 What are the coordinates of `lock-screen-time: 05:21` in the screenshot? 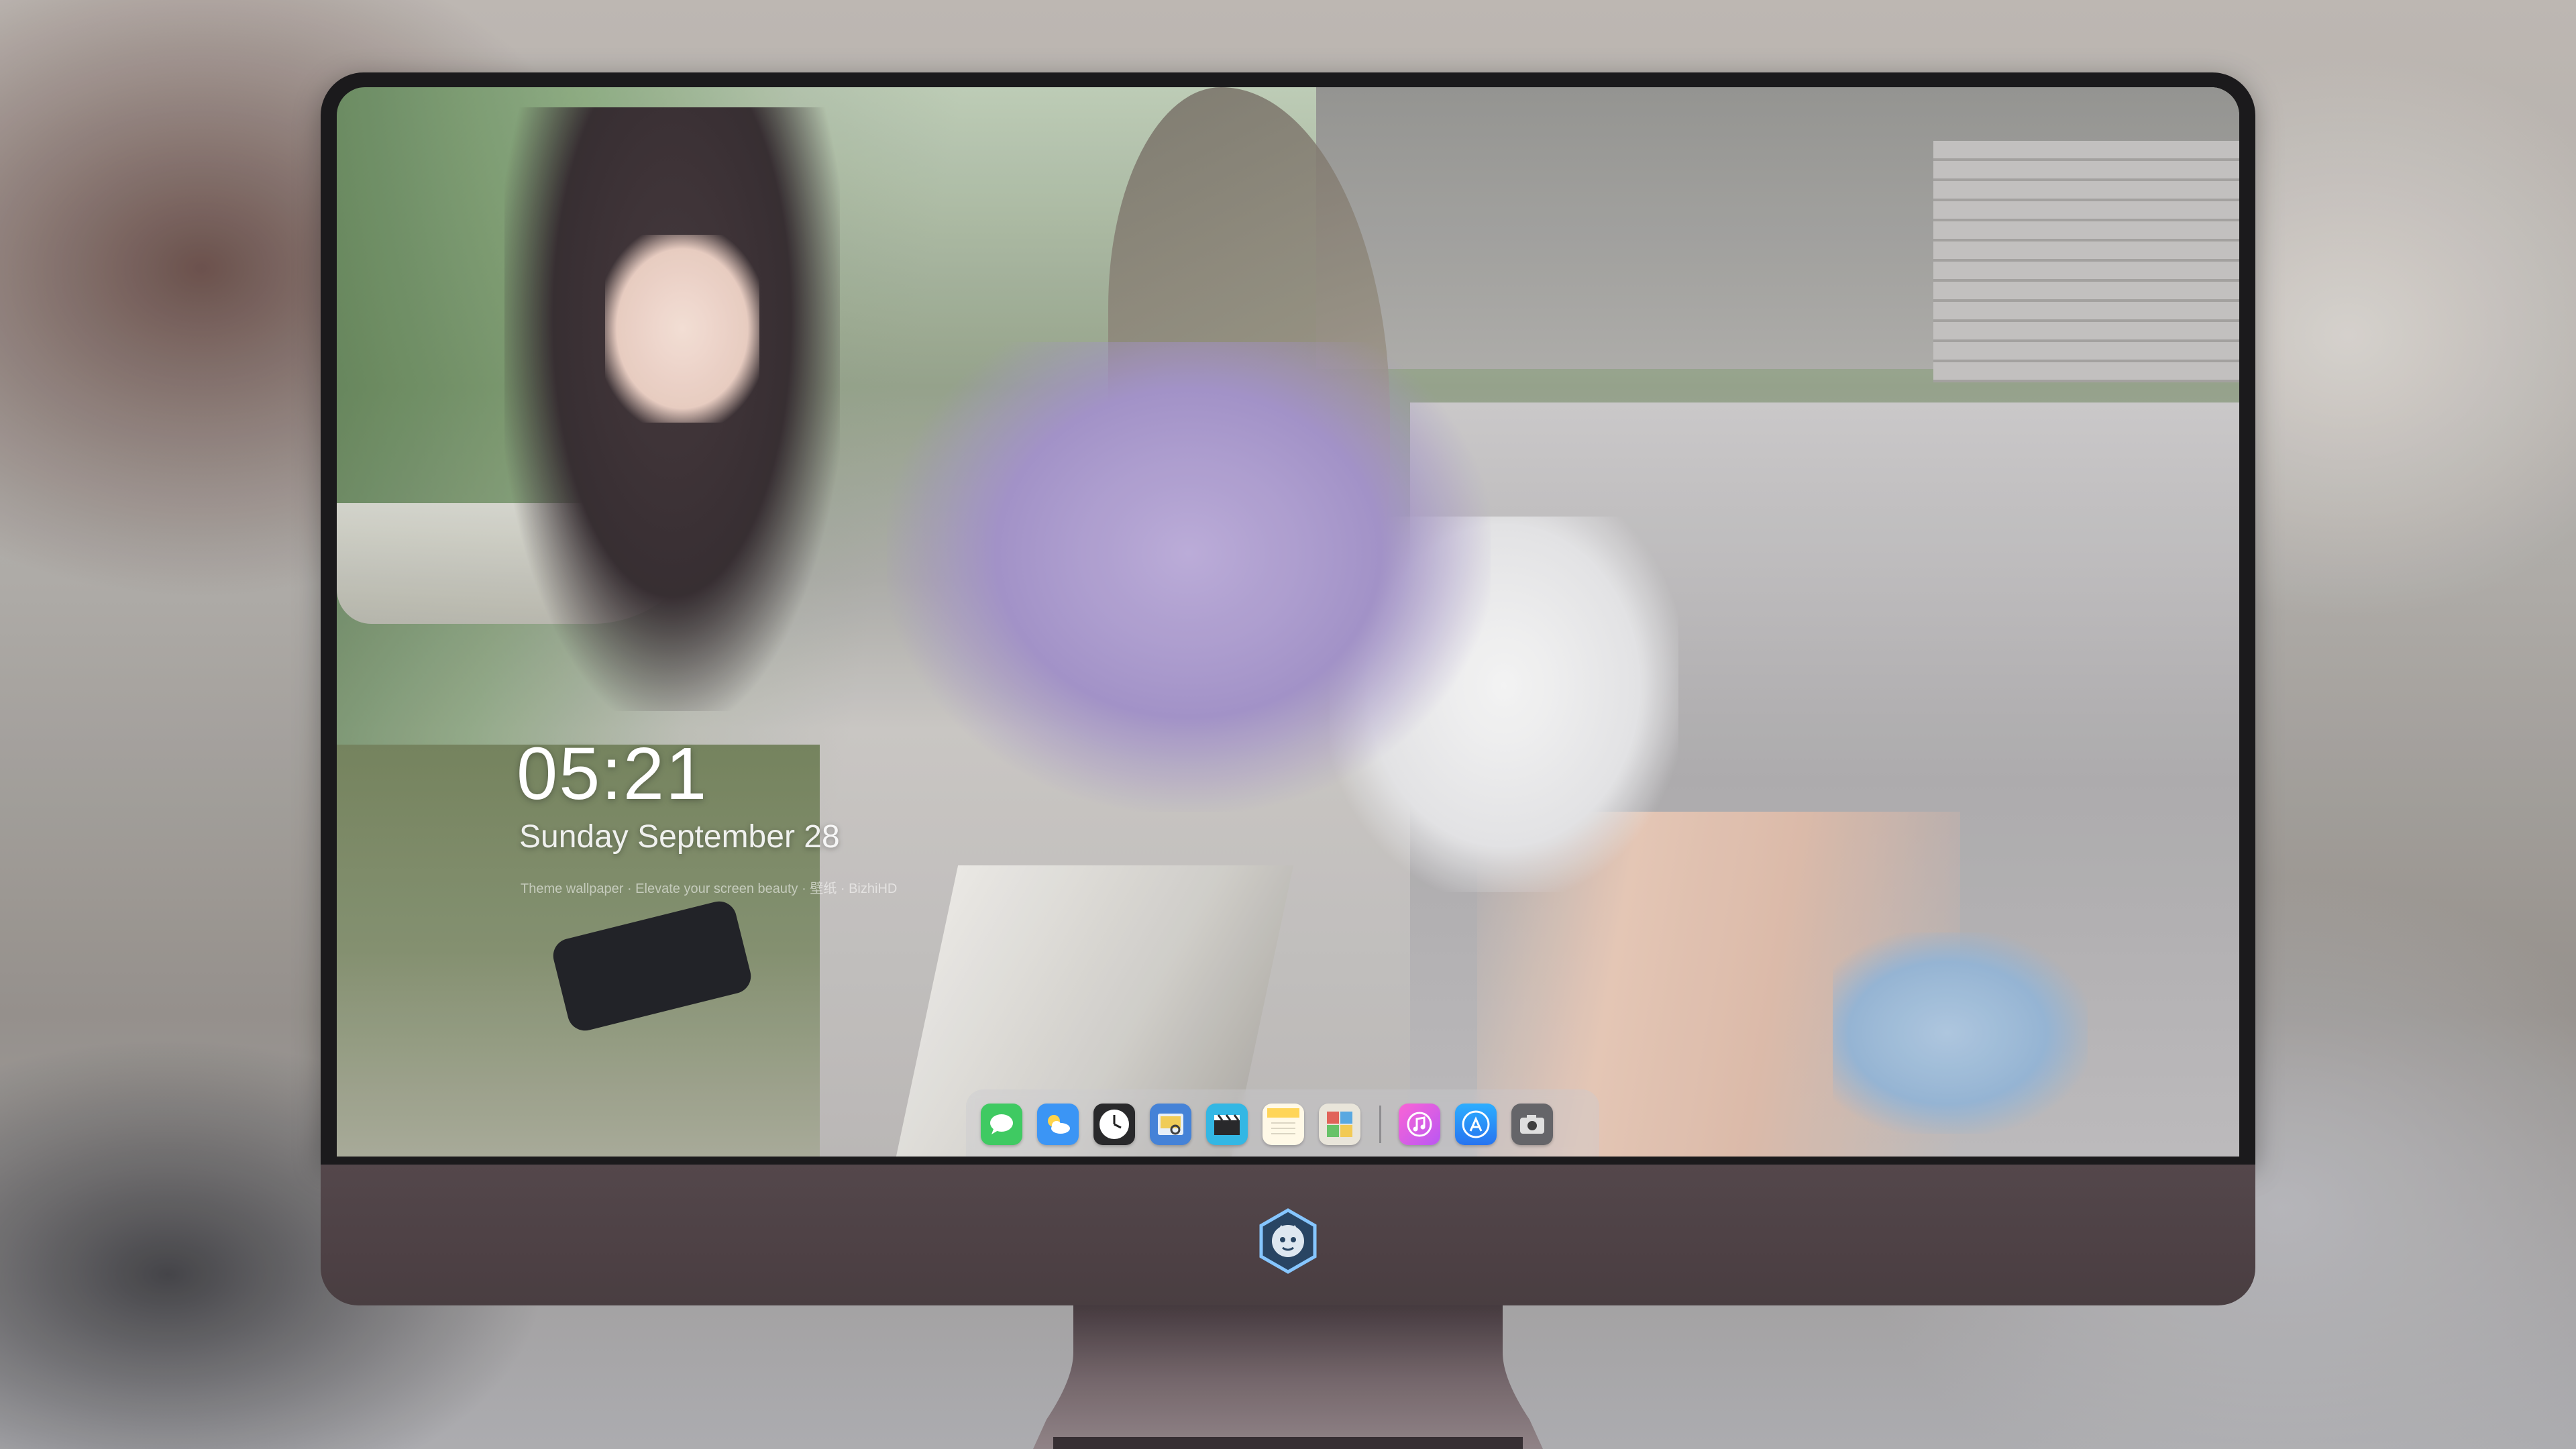 It's located at (612, 774).